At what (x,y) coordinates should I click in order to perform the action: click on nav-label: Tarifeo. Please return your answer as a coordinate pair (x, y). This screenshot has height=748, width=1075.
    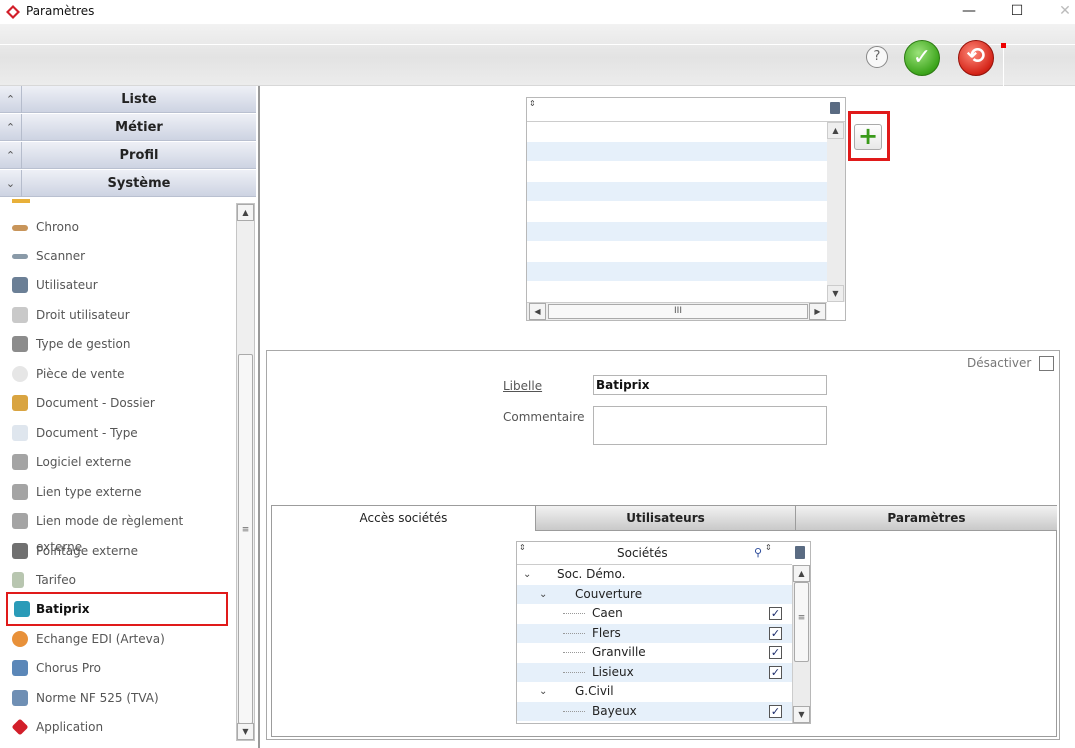
    Looking at the image, I should click on (56, 580).